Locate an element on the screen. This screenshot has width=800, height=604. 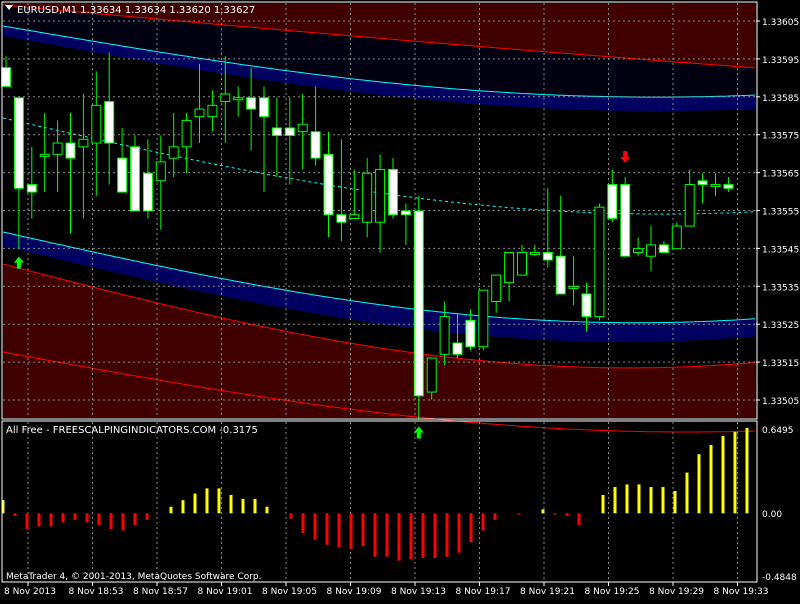
price-label: 1.33575 is located at coordinates (780, 137).